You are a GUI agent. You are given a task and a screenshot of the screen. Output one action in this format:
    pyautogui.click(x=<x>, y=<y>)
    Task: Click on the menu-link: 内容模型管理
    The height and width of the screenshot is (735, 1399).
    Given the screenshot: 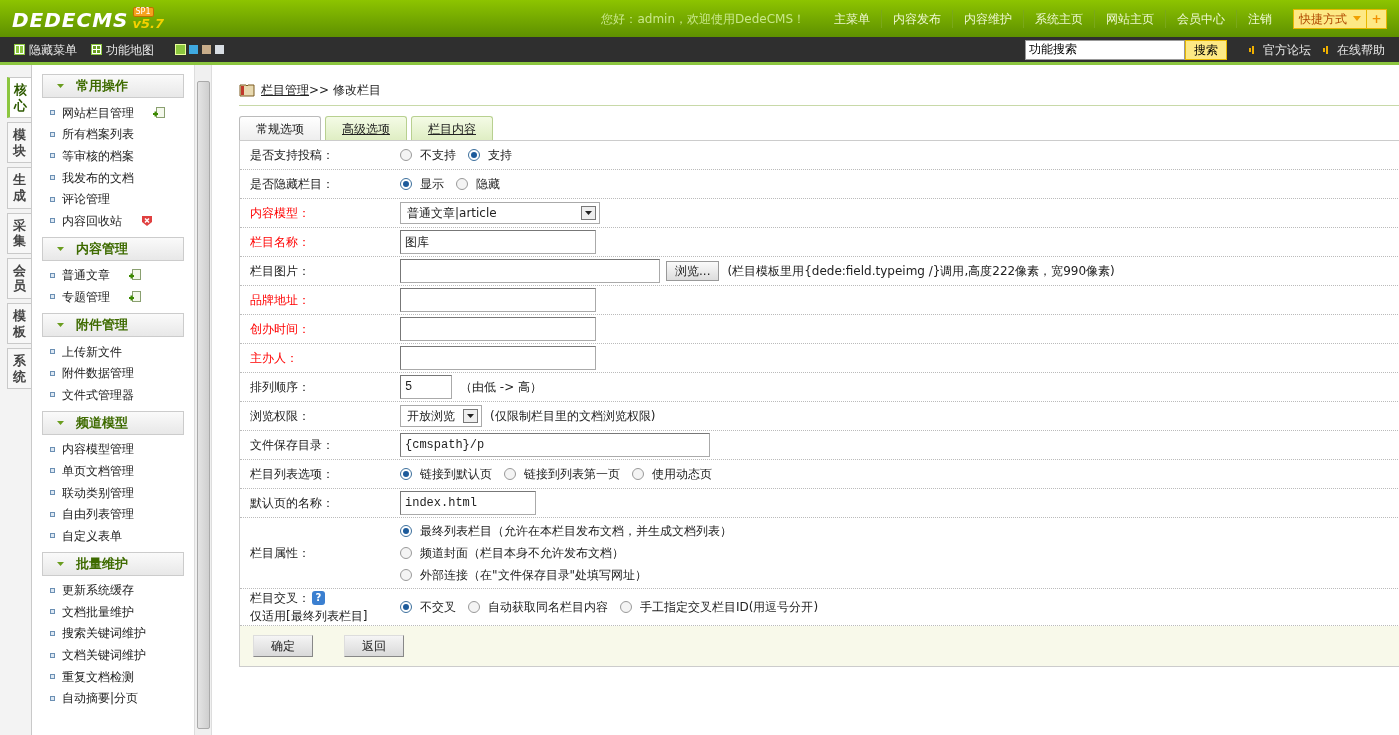 What is the action you would take?
    pyautogui.click(x=98, y=449)
    